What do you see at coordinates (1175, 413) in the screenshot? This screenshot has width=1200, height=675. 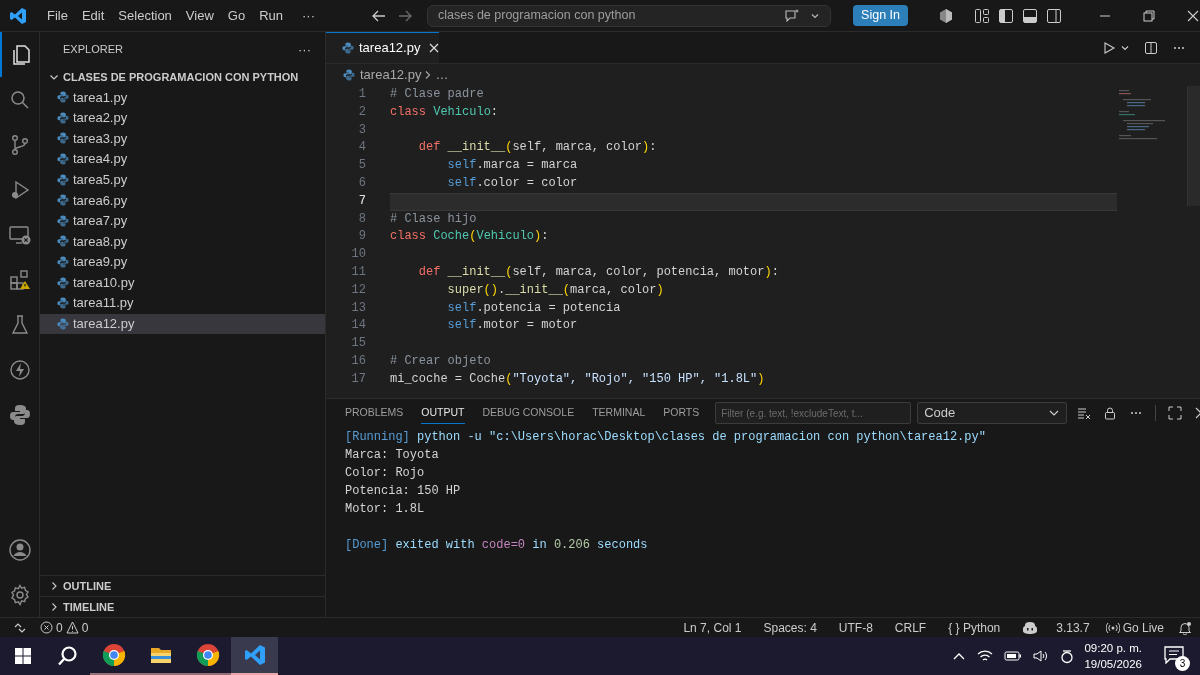 I see `maximize-icon` at bounding box center [1175, 413].